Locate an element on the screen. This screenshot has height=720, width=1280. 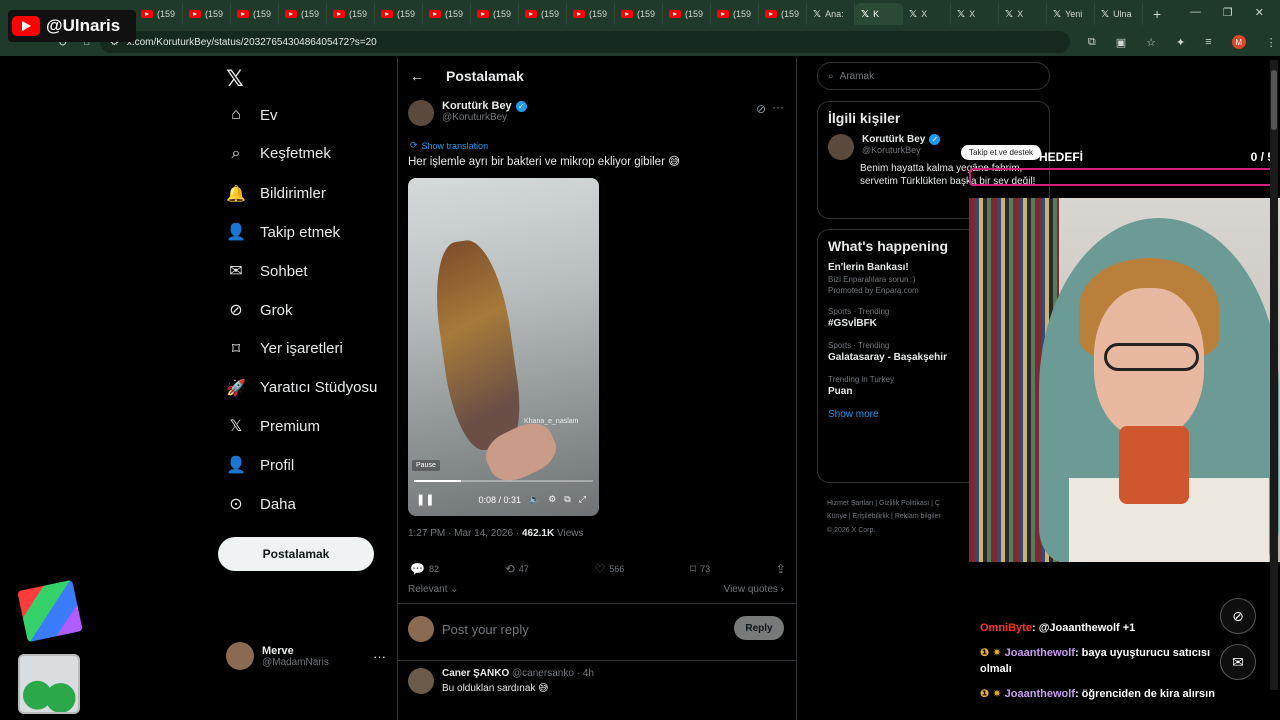
x-icon: 𝕏 is located at coordinates (817, 14).